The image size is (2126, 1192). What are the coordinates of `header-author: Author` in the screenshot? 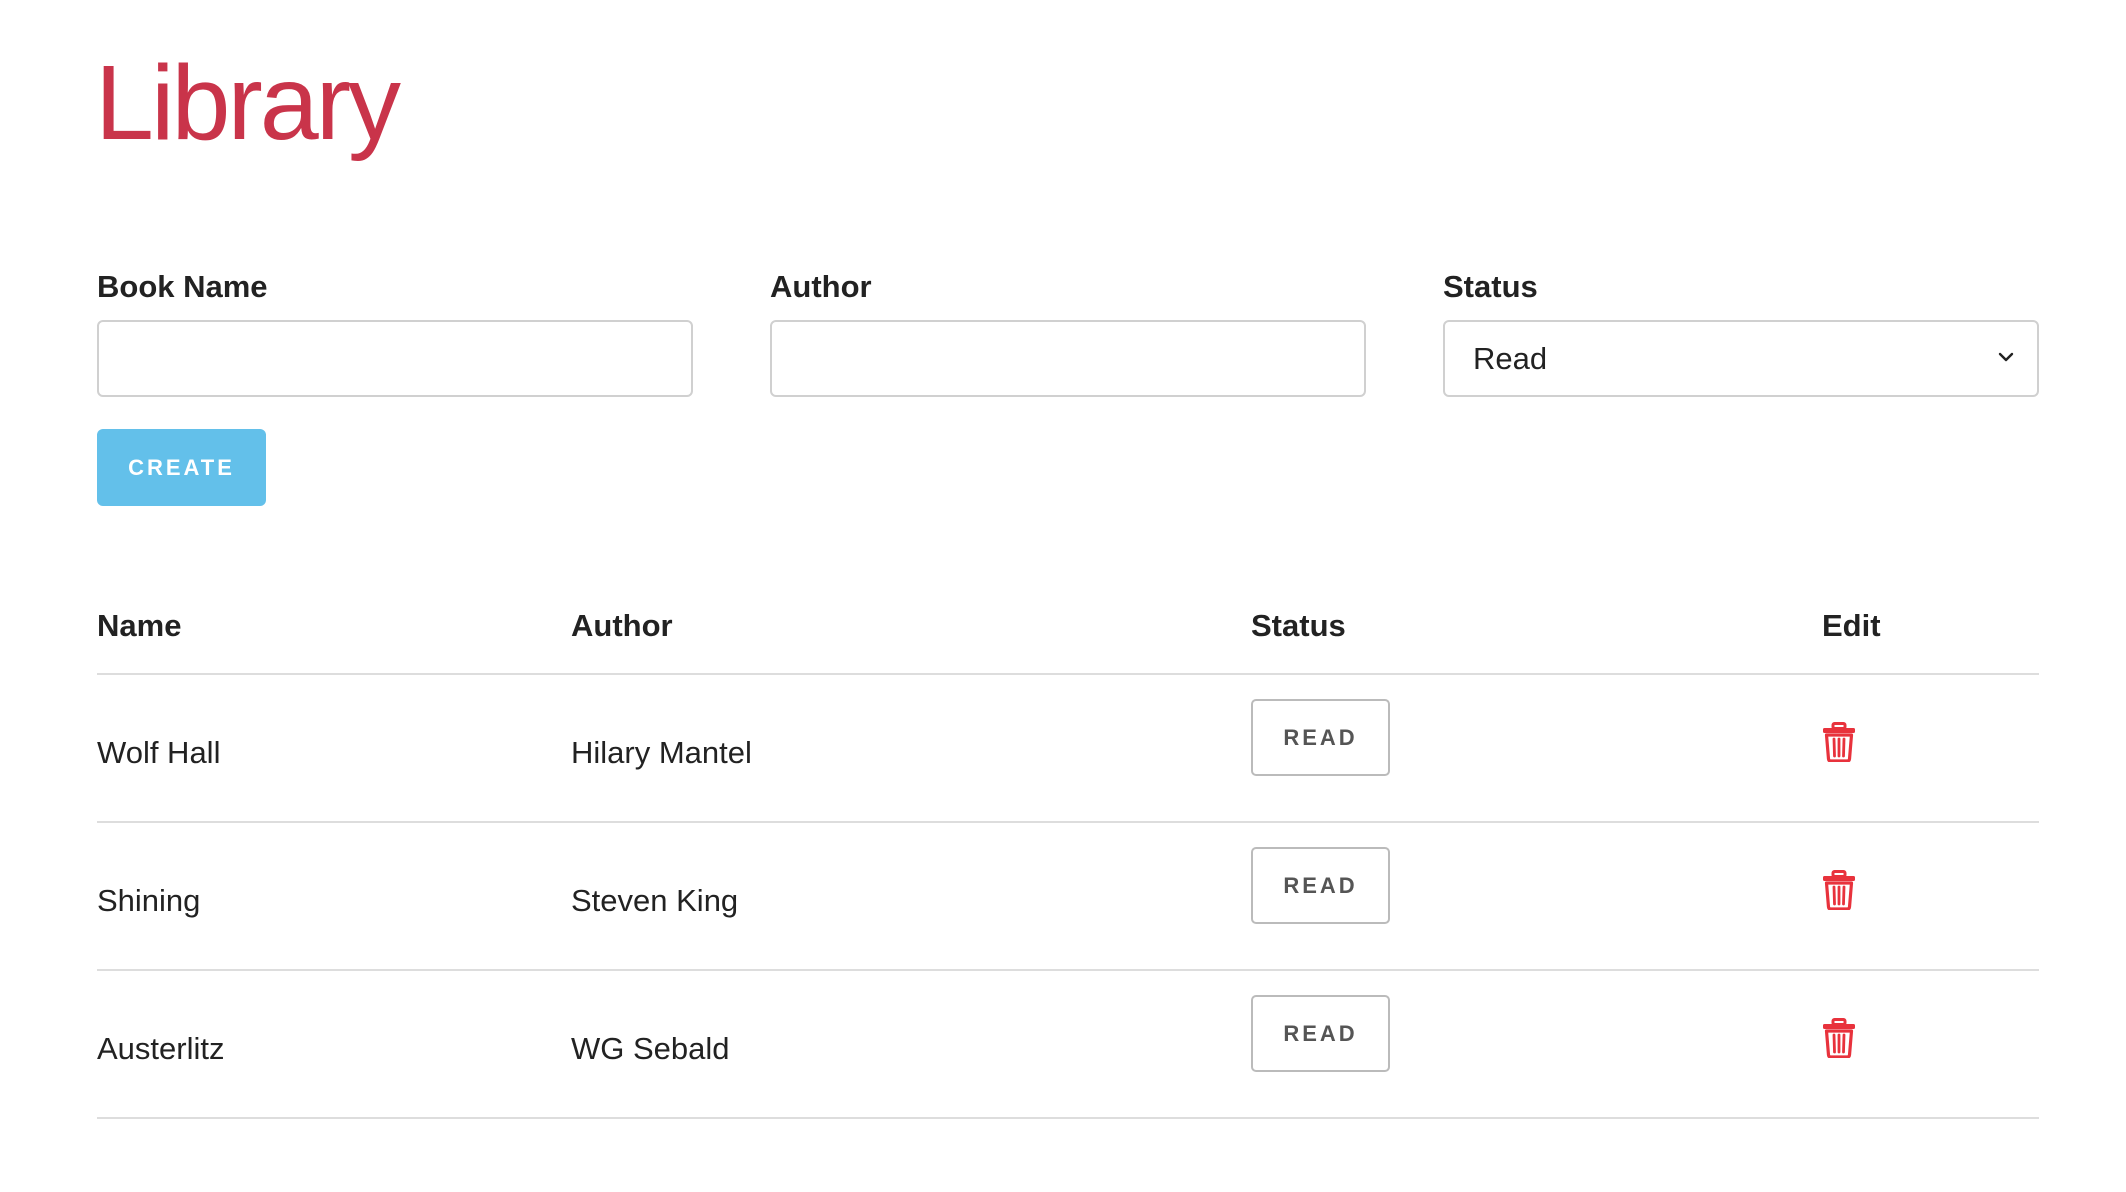 It's located at (622, 625).